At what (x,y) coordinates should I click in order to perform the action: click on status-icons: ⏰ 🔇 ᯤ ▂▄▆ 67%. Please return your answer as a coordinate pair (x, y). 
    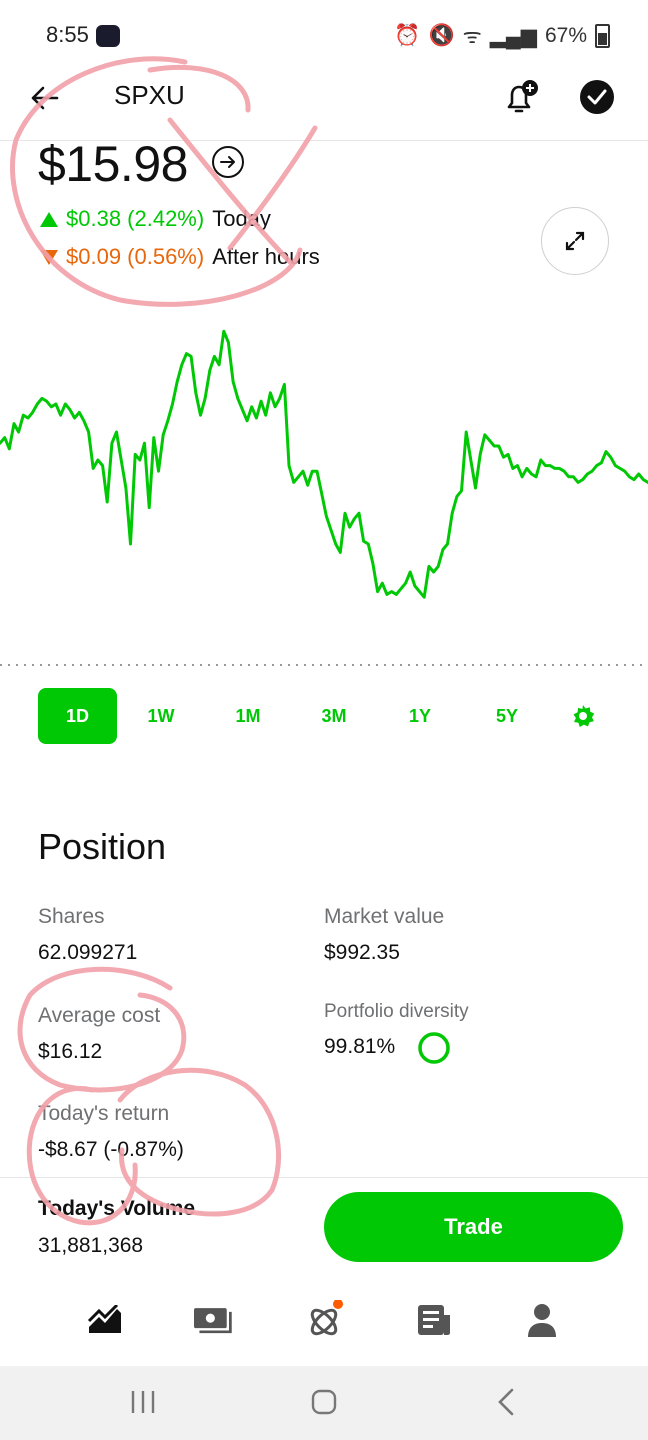
    Looking at the image, I should click on (502, 36).